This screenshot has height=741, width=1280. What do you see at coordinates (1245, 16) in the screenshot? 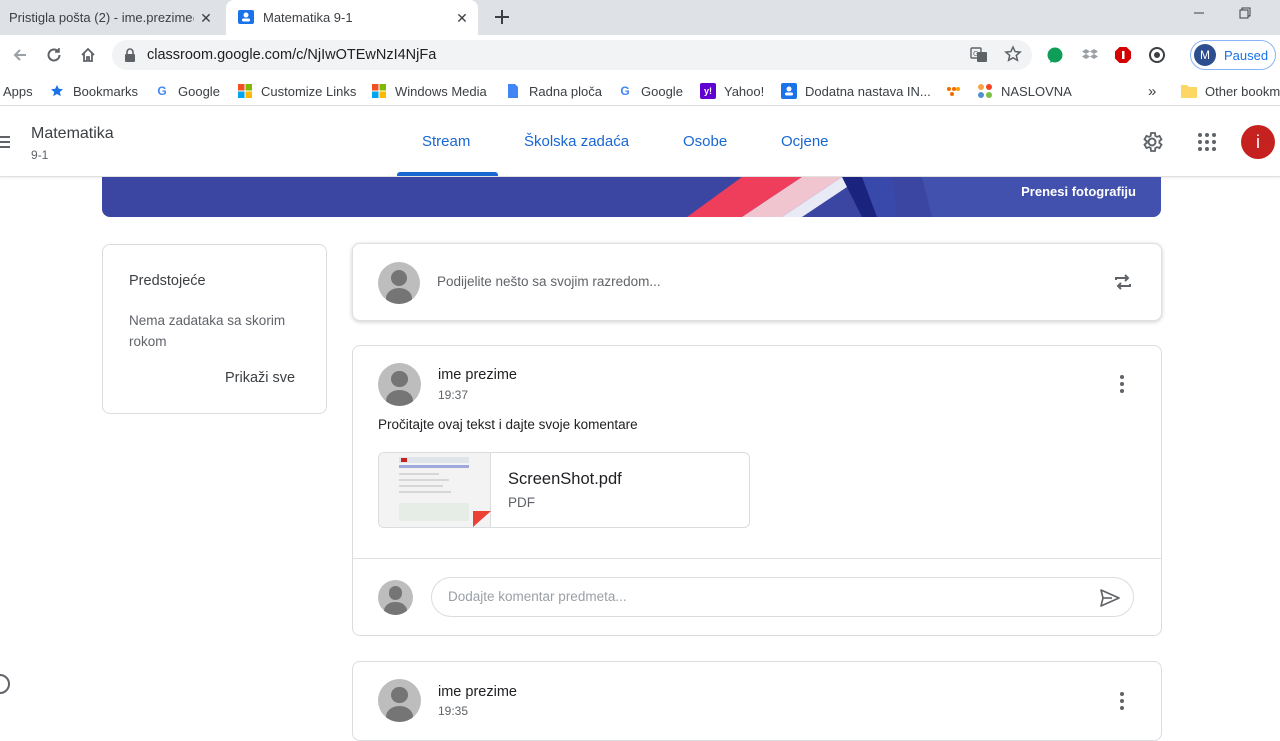
I see `restore-icon` at bounding box center [1245, 16].